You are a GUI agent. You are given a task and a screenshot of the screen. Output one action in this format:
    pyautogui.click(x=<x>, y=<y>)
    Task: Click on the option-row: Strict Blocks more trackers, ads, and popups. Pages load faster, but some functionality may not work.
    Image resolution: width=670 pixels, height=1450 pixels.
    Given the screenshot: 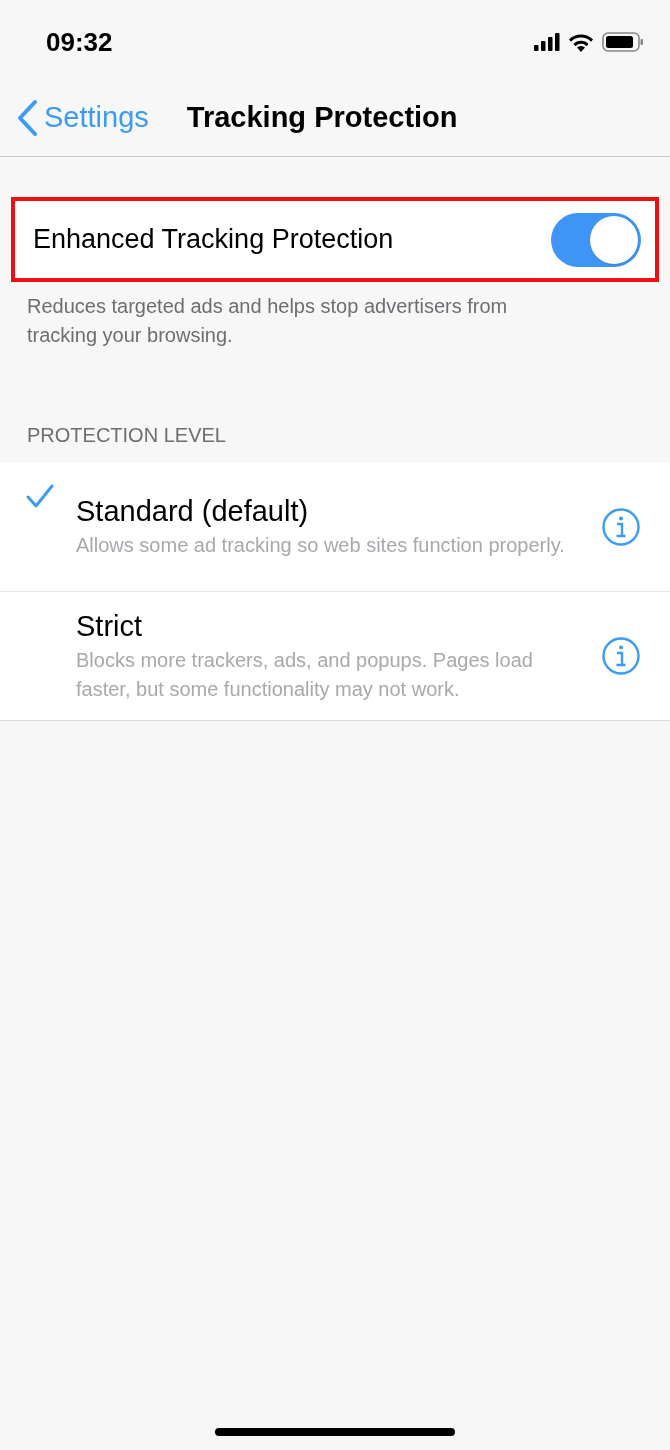 What is the action you would take?
    pyautogui.click(x=335, y=655)
    